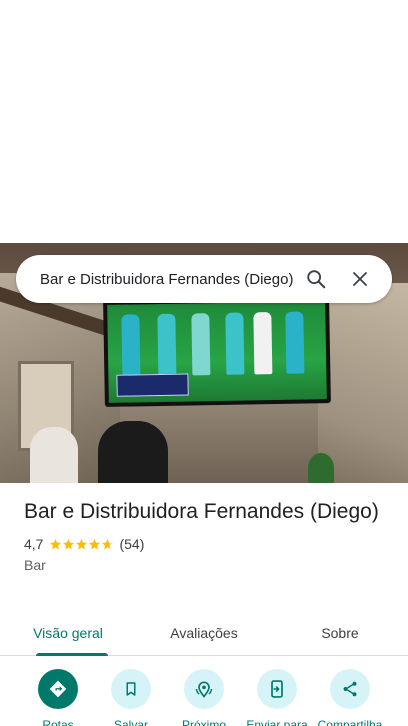 The width and height of the screenshot is (408, 726). I want to click on rating-value: 4,7, so click(34, 544).